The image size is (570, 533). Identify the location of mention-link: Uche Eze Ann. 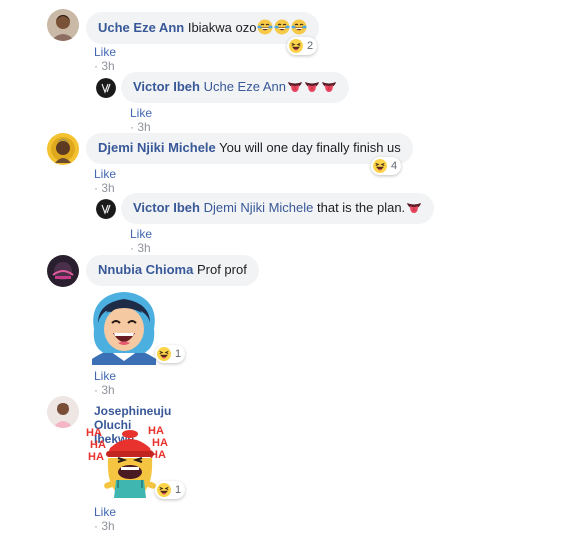
(245, 86).